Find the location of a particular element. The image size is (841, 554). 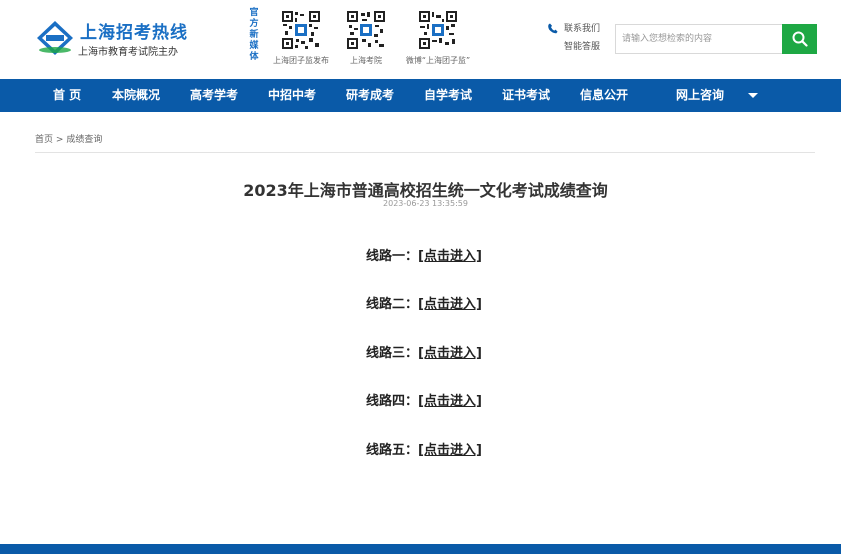

route-label: 线路三： is located at coordinates (392, 353).